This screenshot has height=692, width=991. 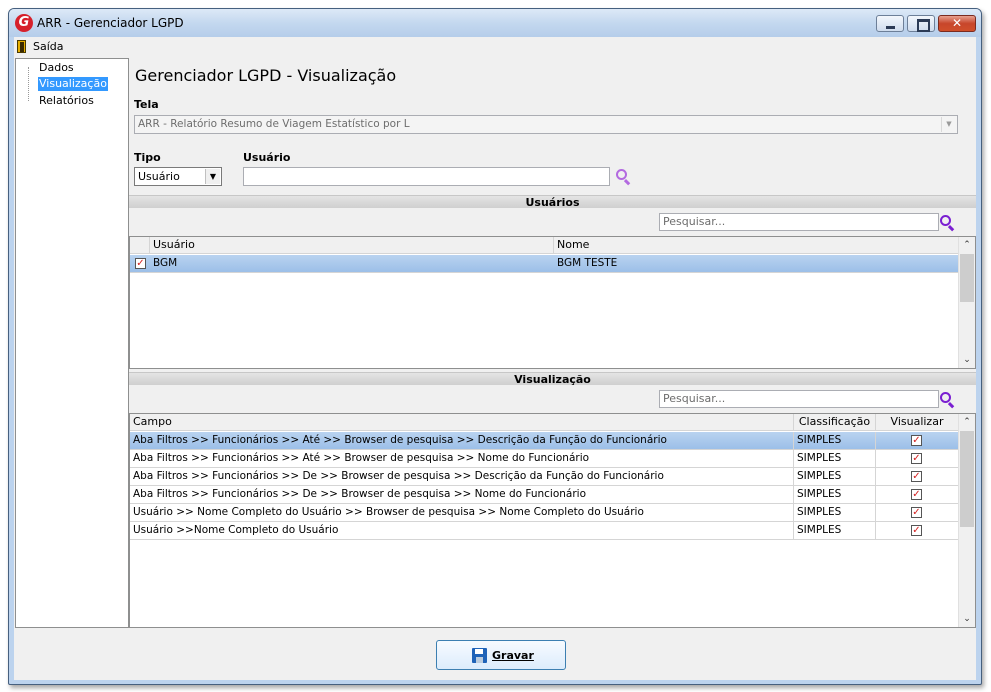 What do you see at coordinates (72, 343) in the screenshot?
I see `navigation-tree: Dados Visualização Relatórios` at bounding box center [72, 343].